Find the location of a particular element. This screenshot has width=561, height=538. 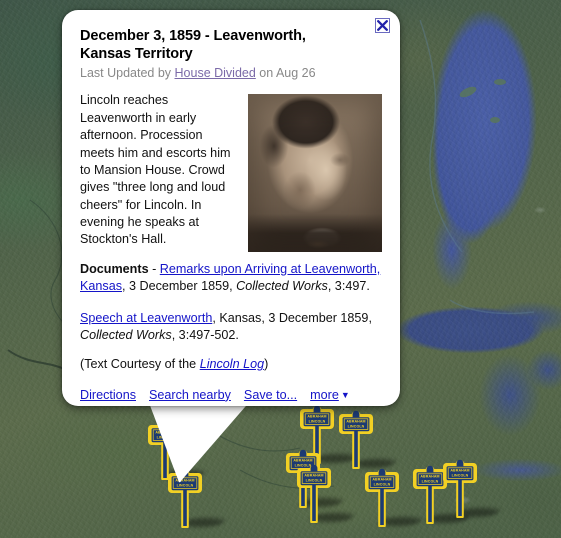

close-icon is located at coordinates (382, 25).